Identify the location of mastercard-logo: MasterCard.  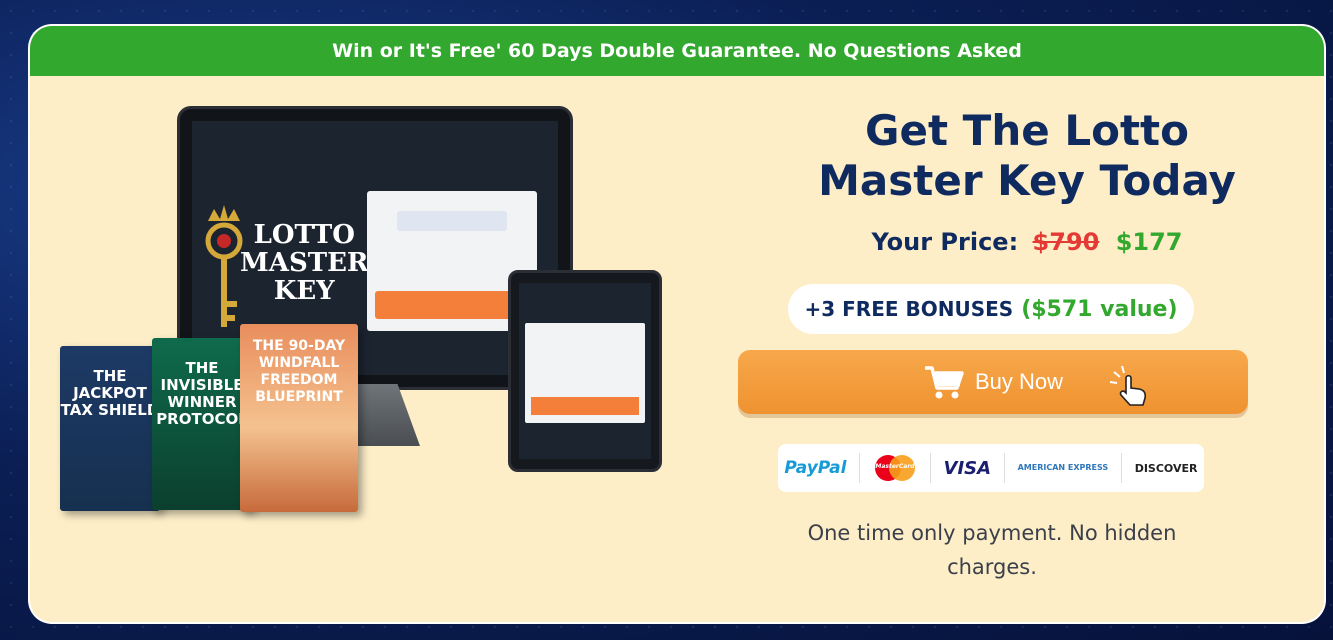
(895, 468).